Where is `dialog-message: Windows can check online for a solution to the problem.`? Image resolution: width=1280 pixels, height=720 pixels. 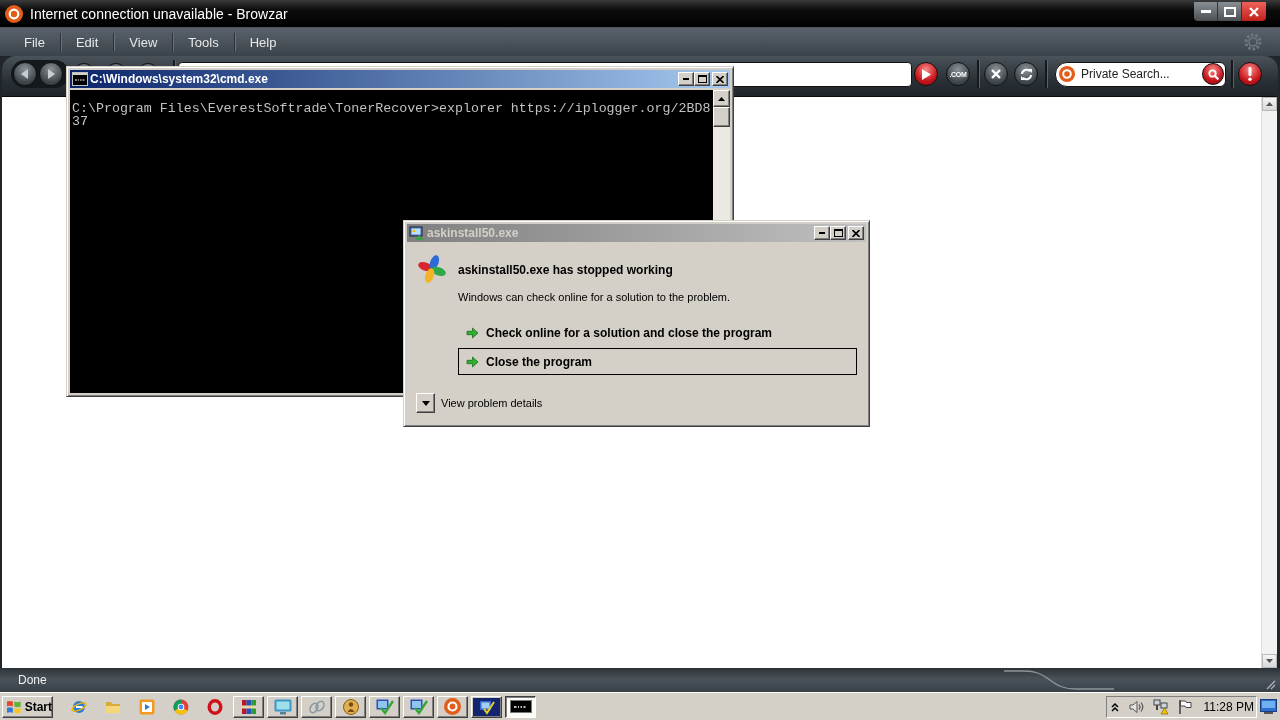 dialog-message: Windows can check online for a solution to the problem. is located at coordinates (595, 297).